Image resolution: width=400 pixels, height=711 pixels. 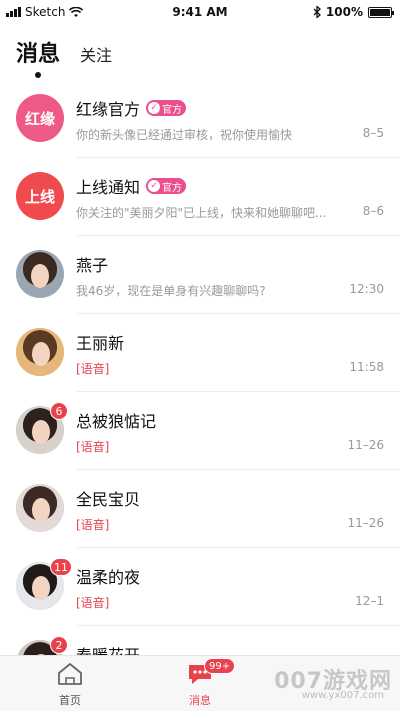 What do you see at coordinates (373, 211) in the screenshot?
I see `message-time: 8–6` at bounding box center [373, 211].